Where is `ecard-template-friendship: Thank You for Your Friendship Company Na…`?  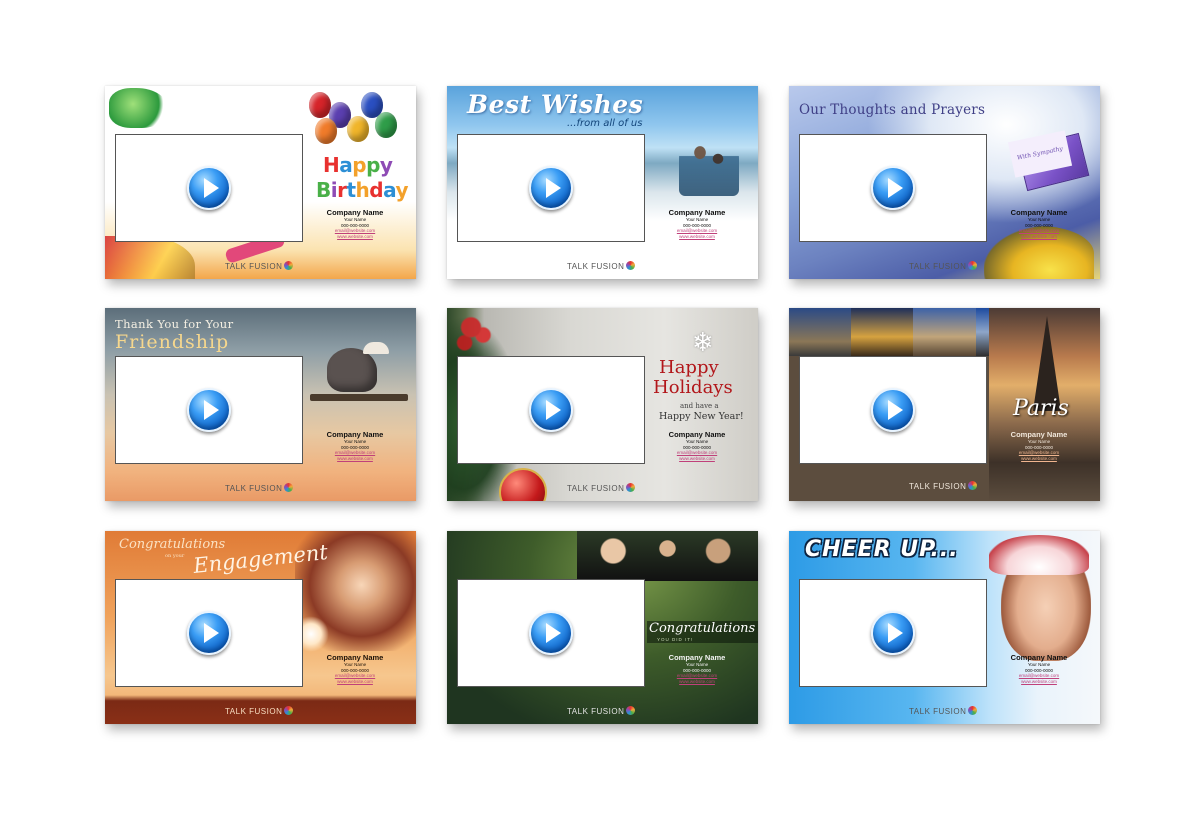 ecard-template-friendship: Thank You for Your Friendship Company Na… is located at coordinates (260, 404).